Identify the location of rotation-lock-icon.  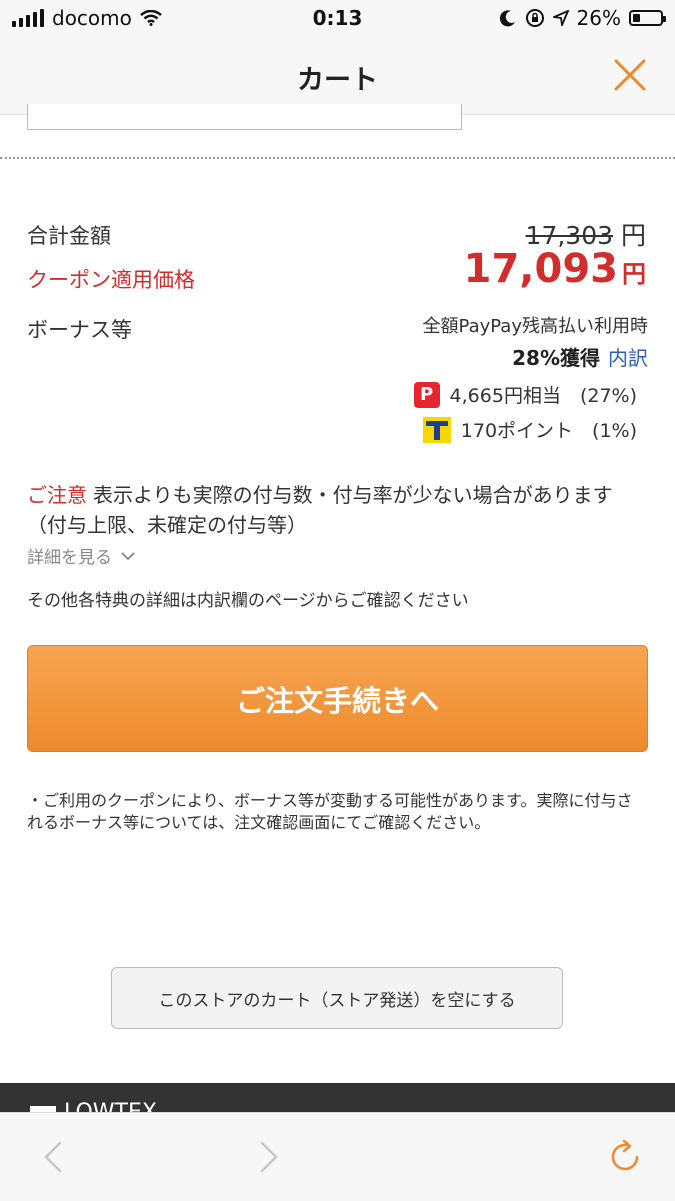
(534, 18).